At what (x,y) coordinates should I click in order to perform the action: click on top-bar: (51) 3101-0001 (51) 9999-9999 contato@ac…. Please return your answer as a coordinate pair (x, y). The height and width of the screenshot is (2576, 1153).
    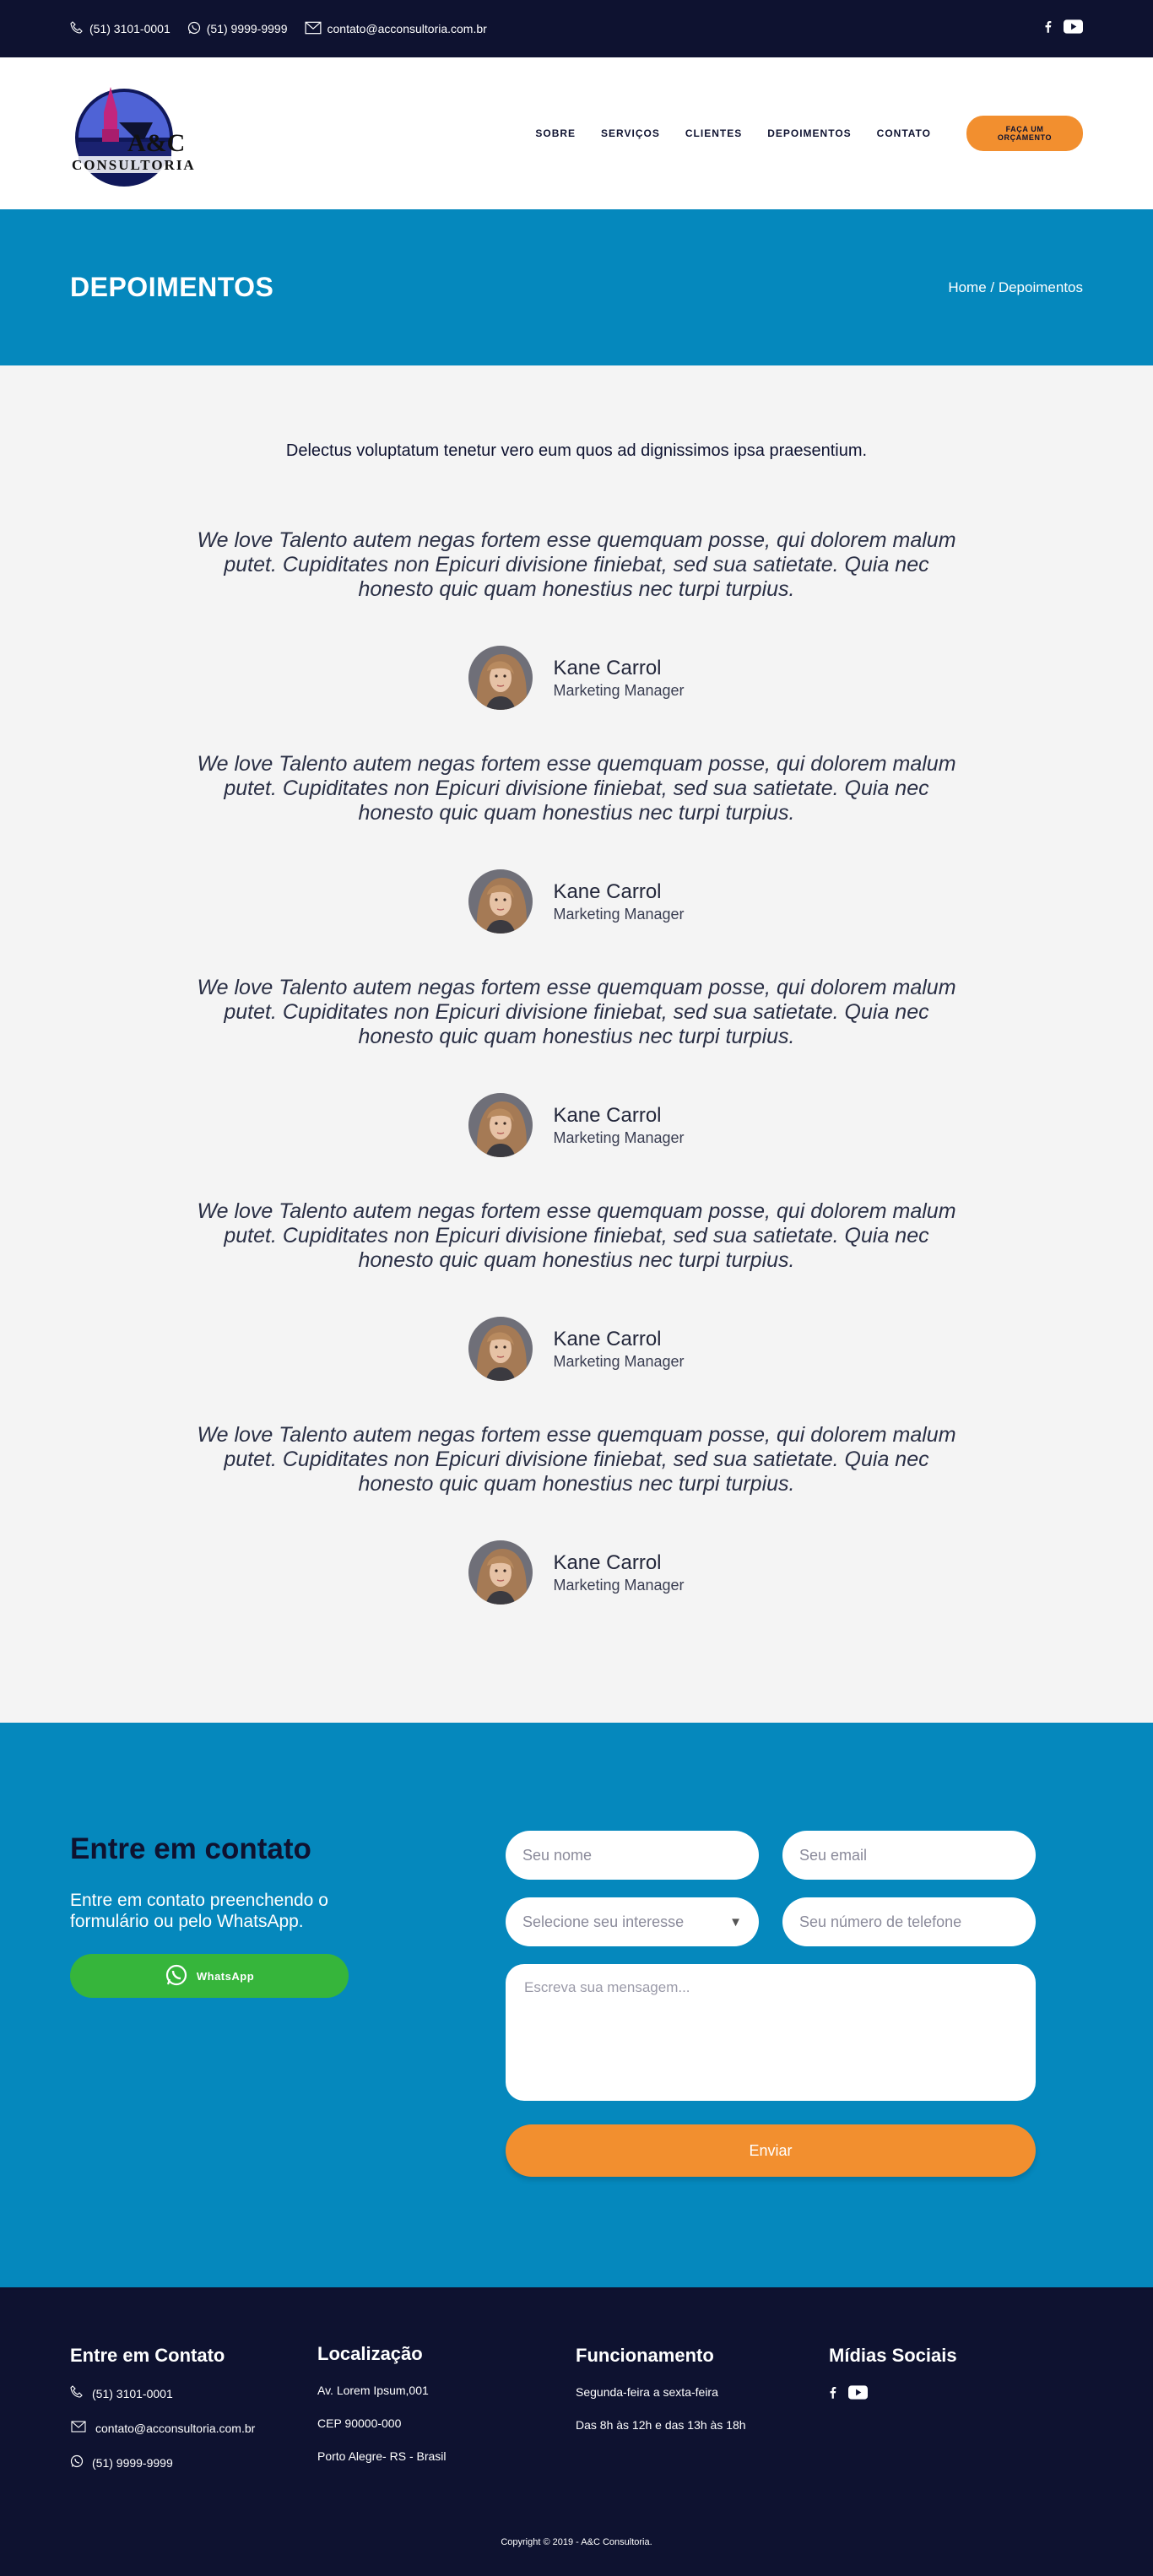
    Looking at the image, I should click on (576, 28).